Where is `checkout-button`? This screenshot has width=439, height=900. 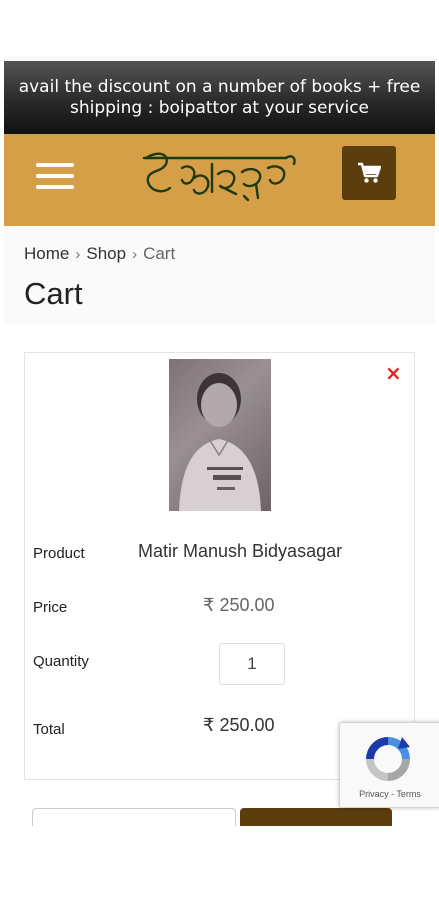
checkout-button is located at coordinates (316, 817).